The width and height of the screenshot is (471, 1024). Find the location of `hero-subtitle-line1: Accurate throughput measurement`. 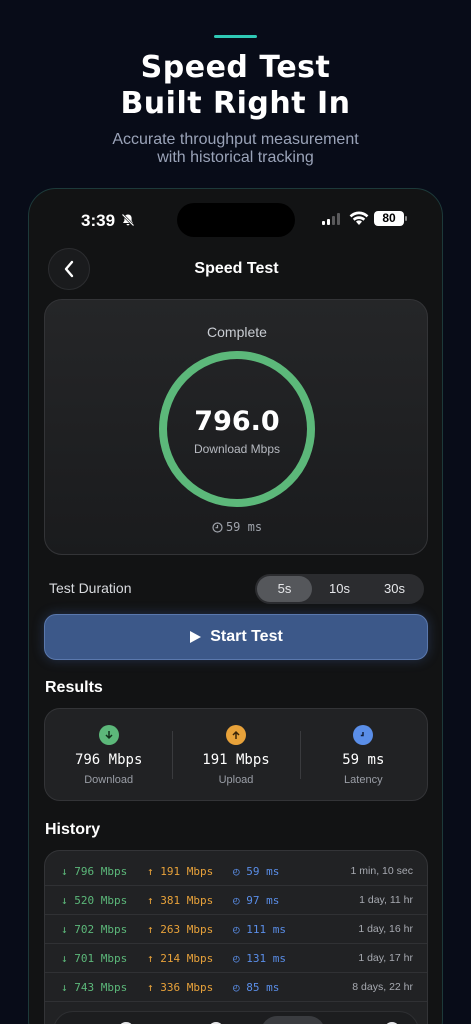

hero-subtitle-line1: Accurate throughput measurement is located at coordinates (235, 139).